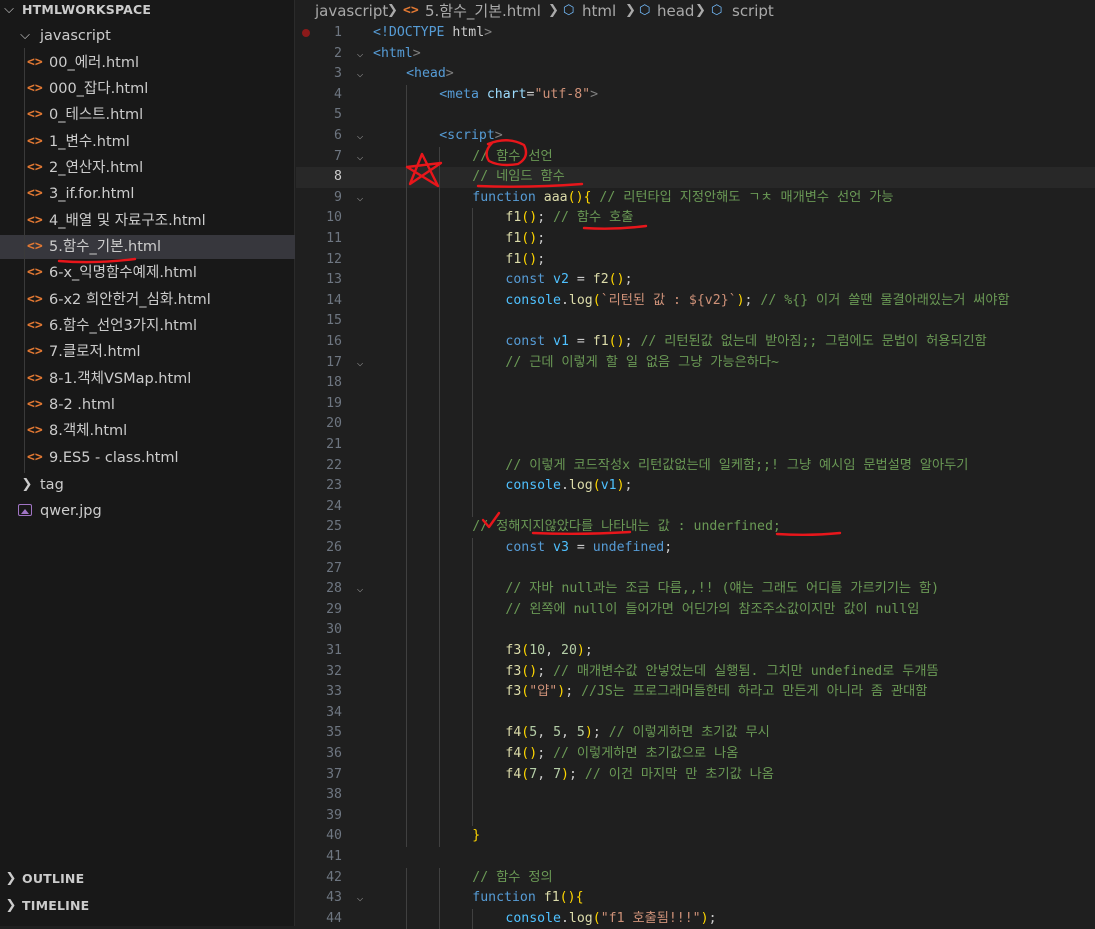 The image size is (1095, 929). I want to click on breadcrumb-folder: javascript, so click(351, 11).